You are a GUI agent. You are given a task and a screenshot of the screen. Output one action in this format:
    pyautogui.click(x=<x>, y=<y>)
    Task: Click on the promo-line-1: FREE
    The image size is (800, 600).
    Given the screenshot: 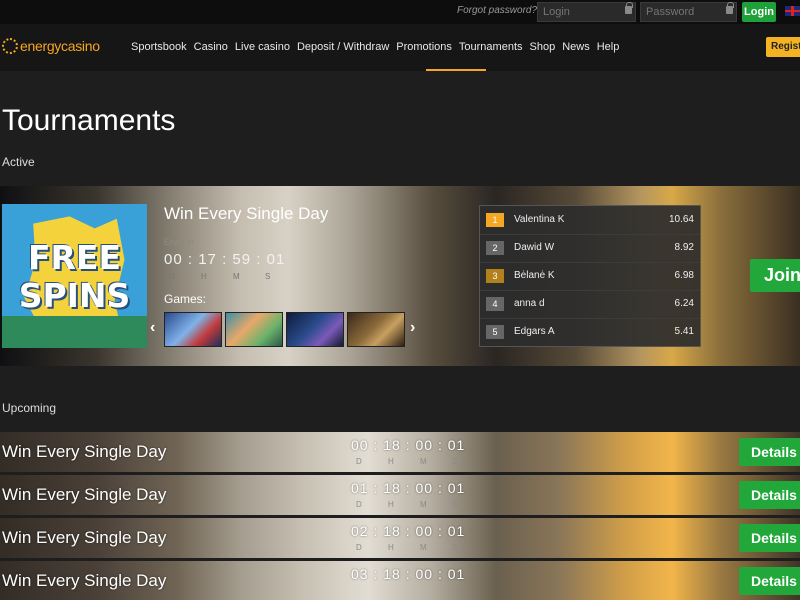 What is the action you would take?
    pyautogui.click(x=74, y=257)
    